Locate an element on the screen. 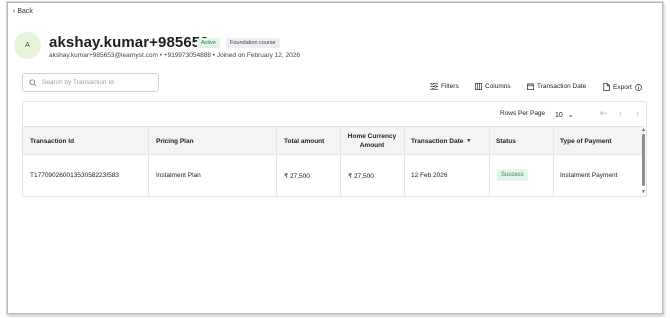 The image size is (670, 318). course-badge: Foundation course is located at coordinates (253, 43).